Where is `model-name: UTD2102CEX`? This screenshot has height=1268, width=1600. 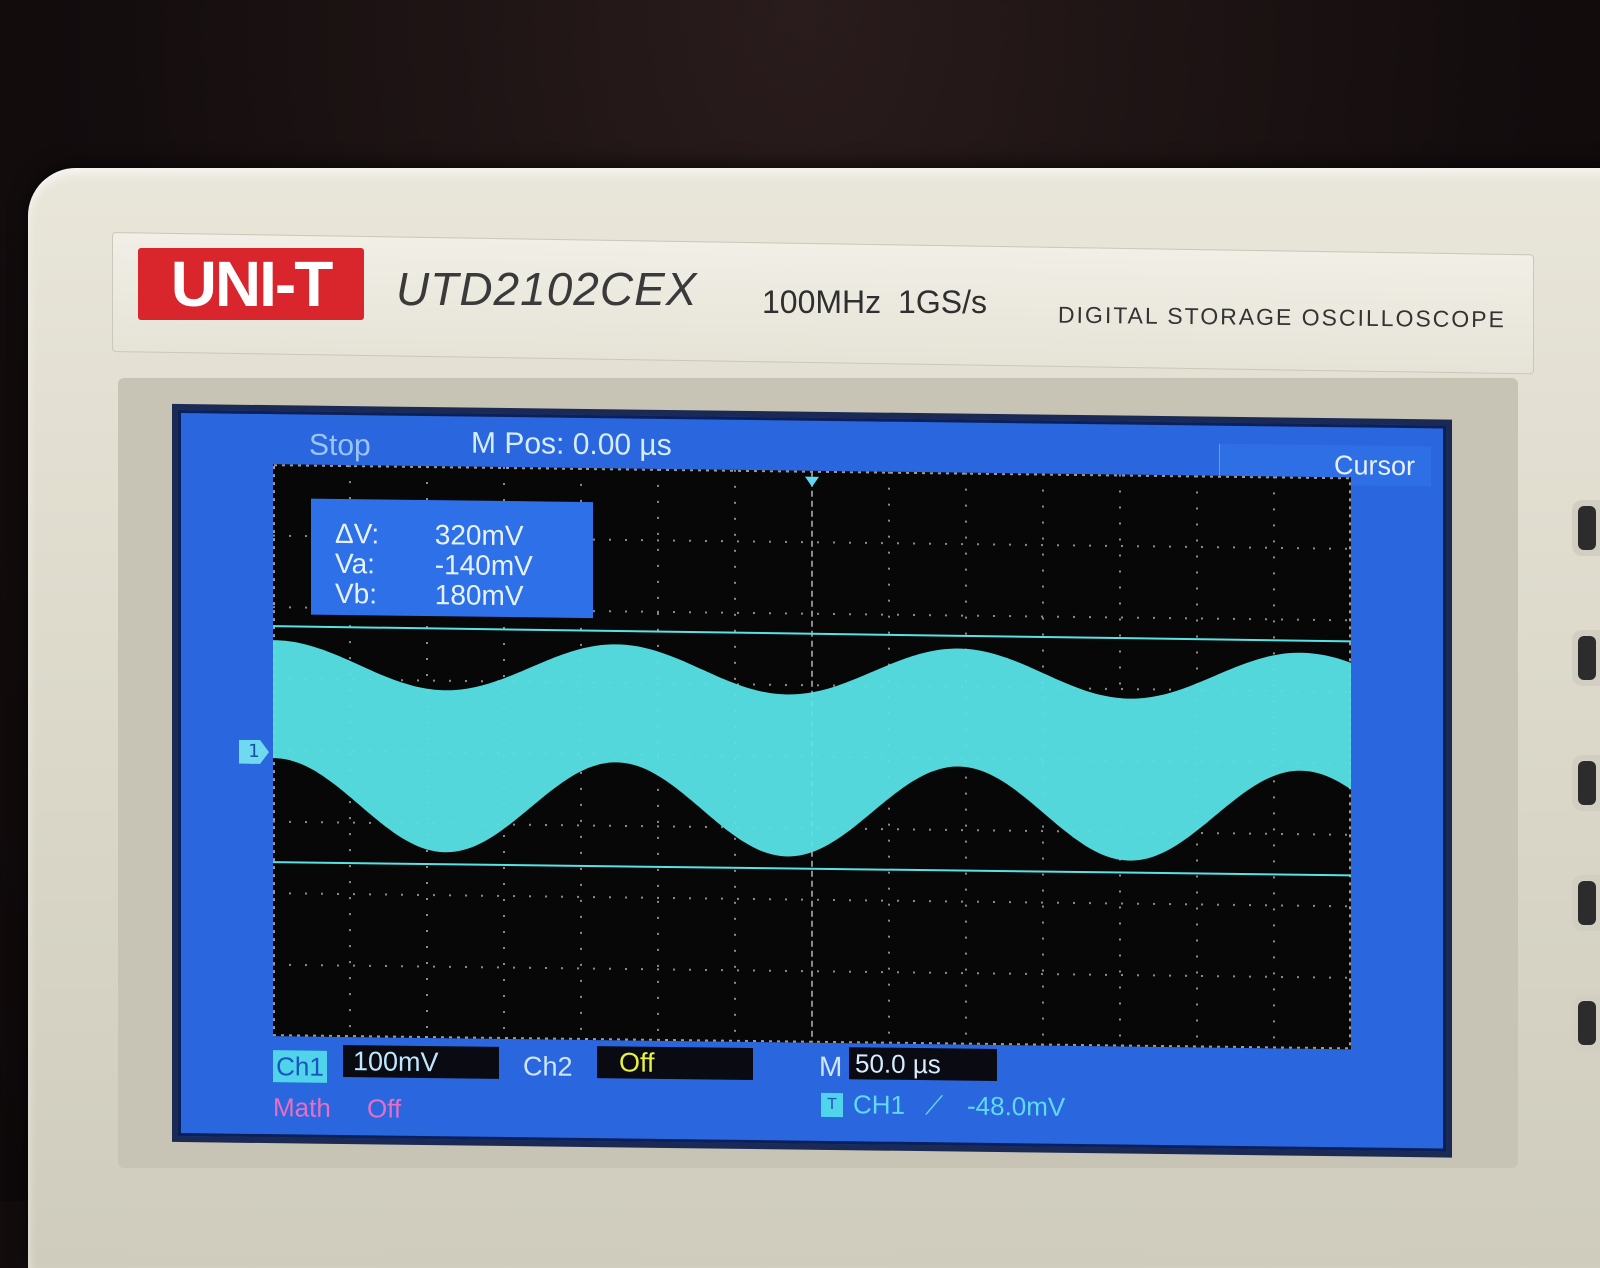
model-name: UTD2102CEX is located at coordinates (547, 289).